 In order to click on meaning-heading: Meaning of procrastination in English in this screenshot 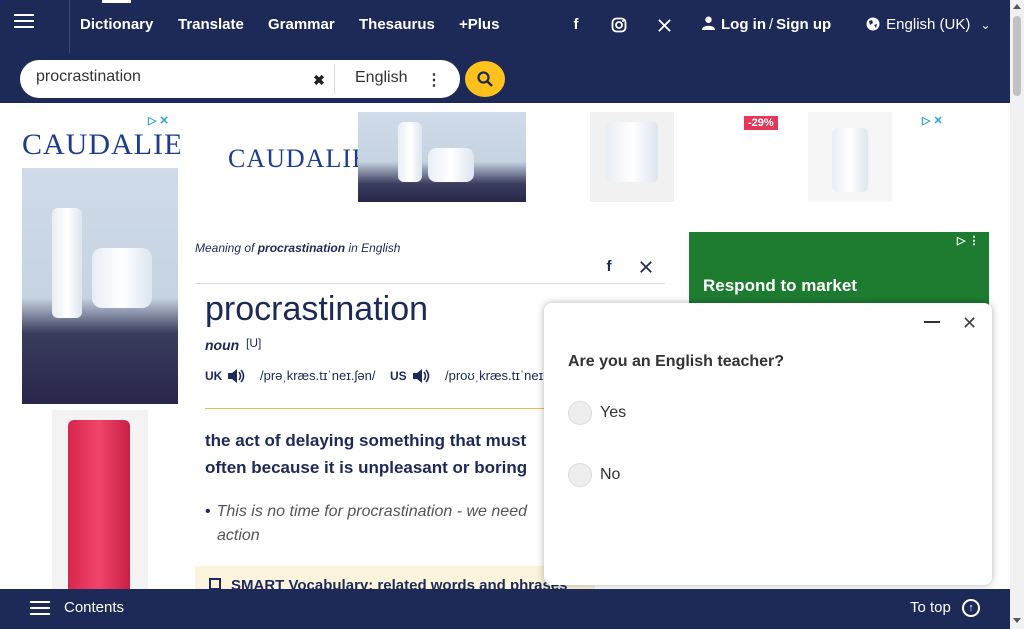, I will do `click(297, 248)`.